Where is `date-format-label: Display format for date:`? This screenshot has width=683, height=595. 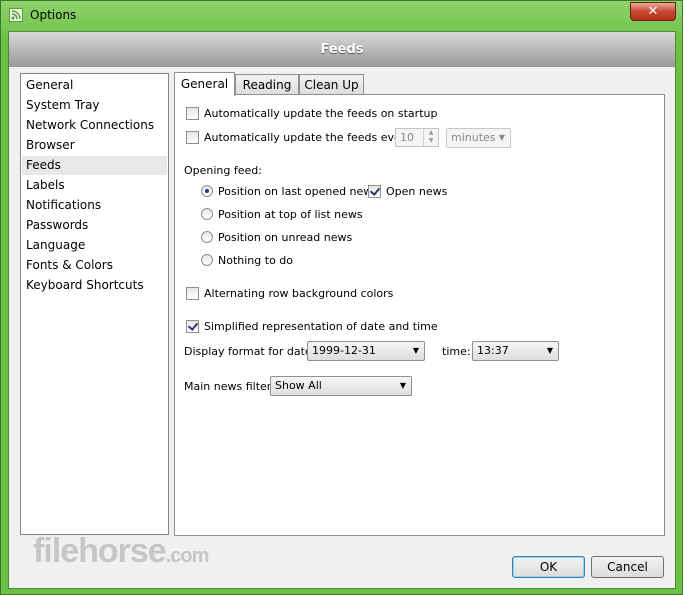 date-format-label: Display format for date: is located at coordinates (250, 351).